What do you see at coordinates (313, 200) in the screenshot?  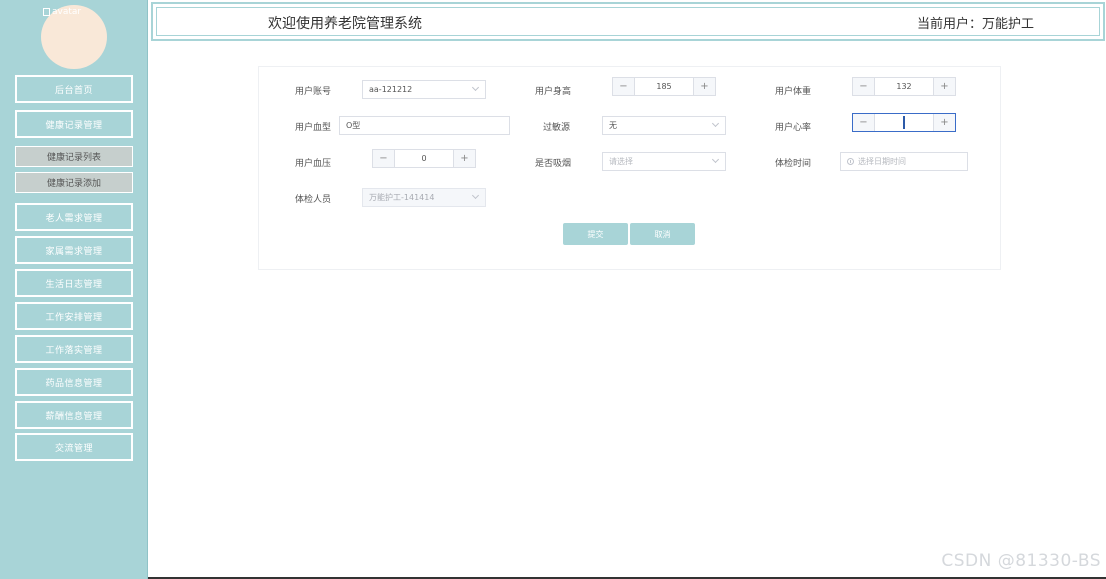 I see `examiner-label: 体检人员` at bounding box center [313, 200].